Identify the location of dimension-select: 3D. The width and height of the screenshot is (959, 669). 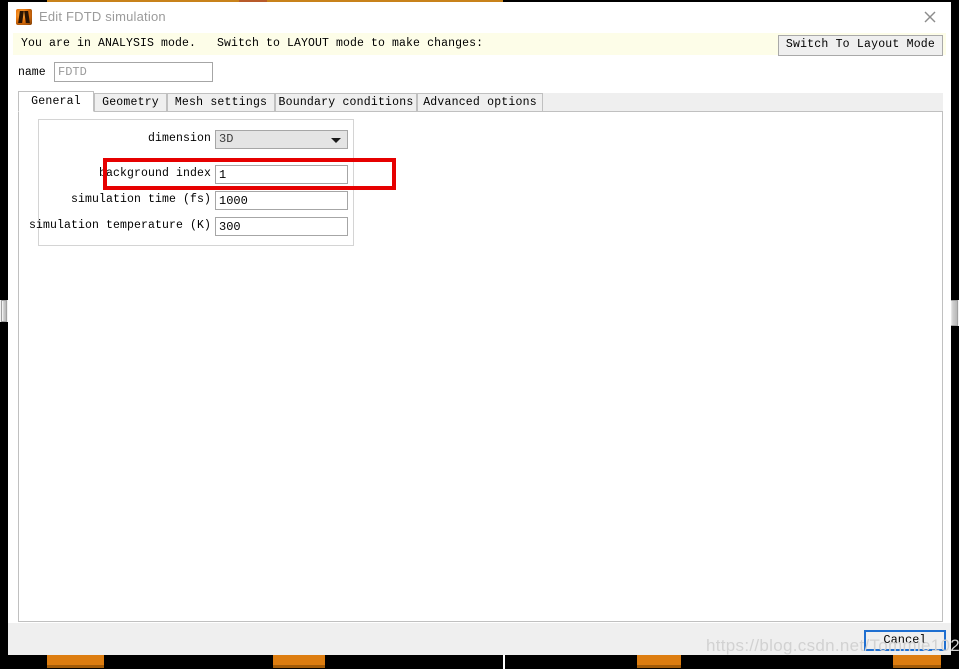
(281, 139).